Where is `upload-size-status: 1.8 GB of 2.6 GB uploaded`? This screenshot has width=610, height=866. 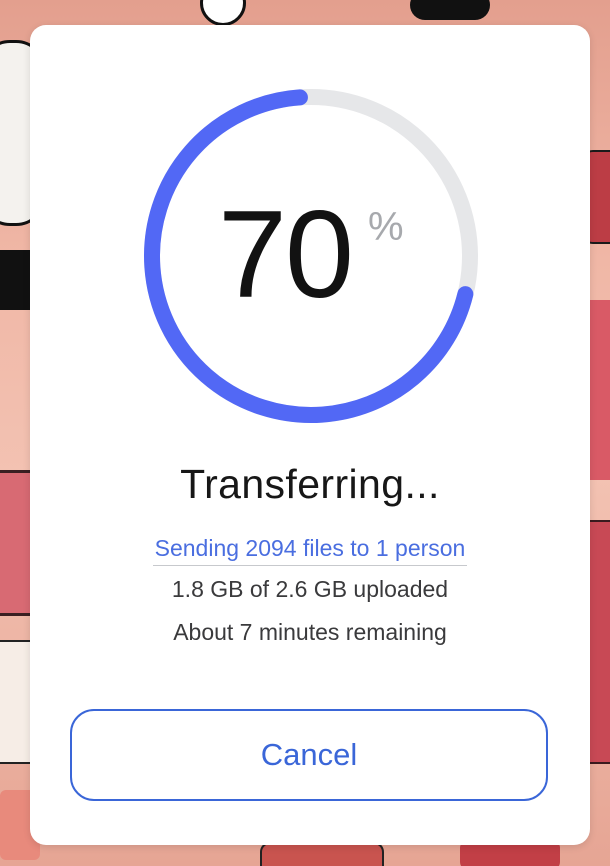 upload-size-status: 1.8 GB of 2.6 GB uploaded is located at coordinates (310, 589).